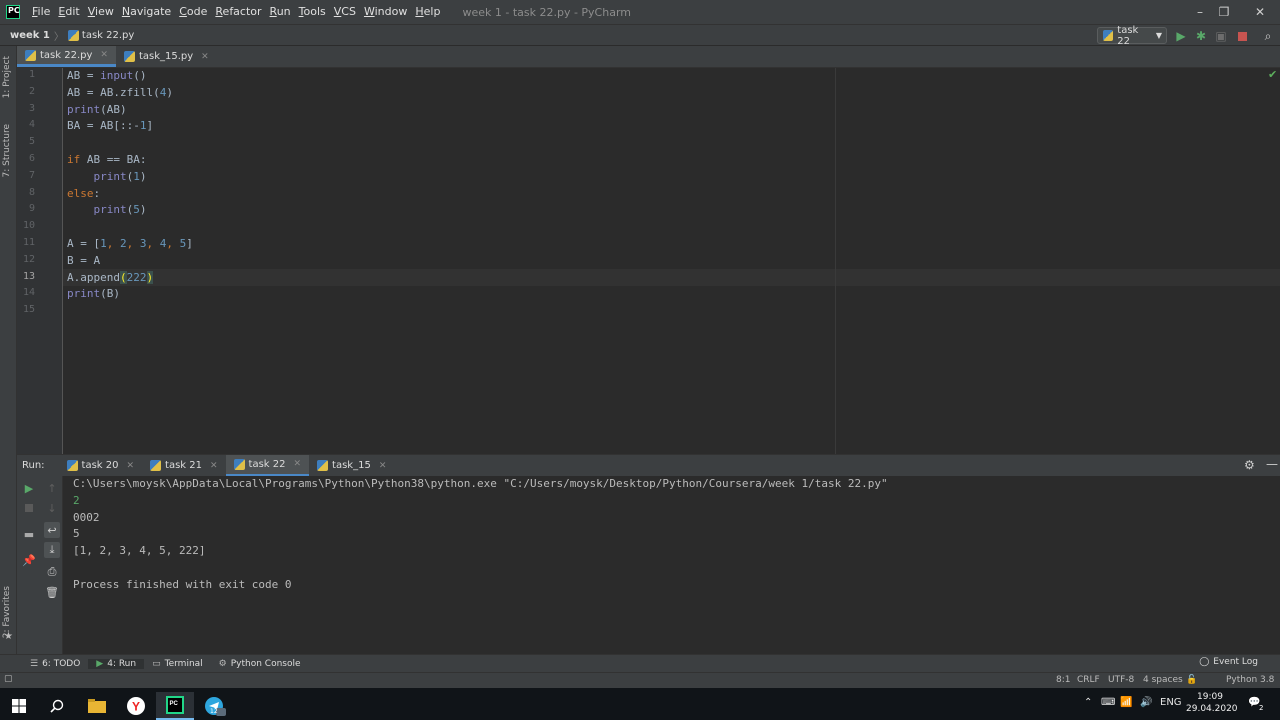 Image resolution: width=1280 pixels, height=720 pixels. Describe the element at coordinates (427, 12) in the screenshot. I see `menu-item: Help` at that location.